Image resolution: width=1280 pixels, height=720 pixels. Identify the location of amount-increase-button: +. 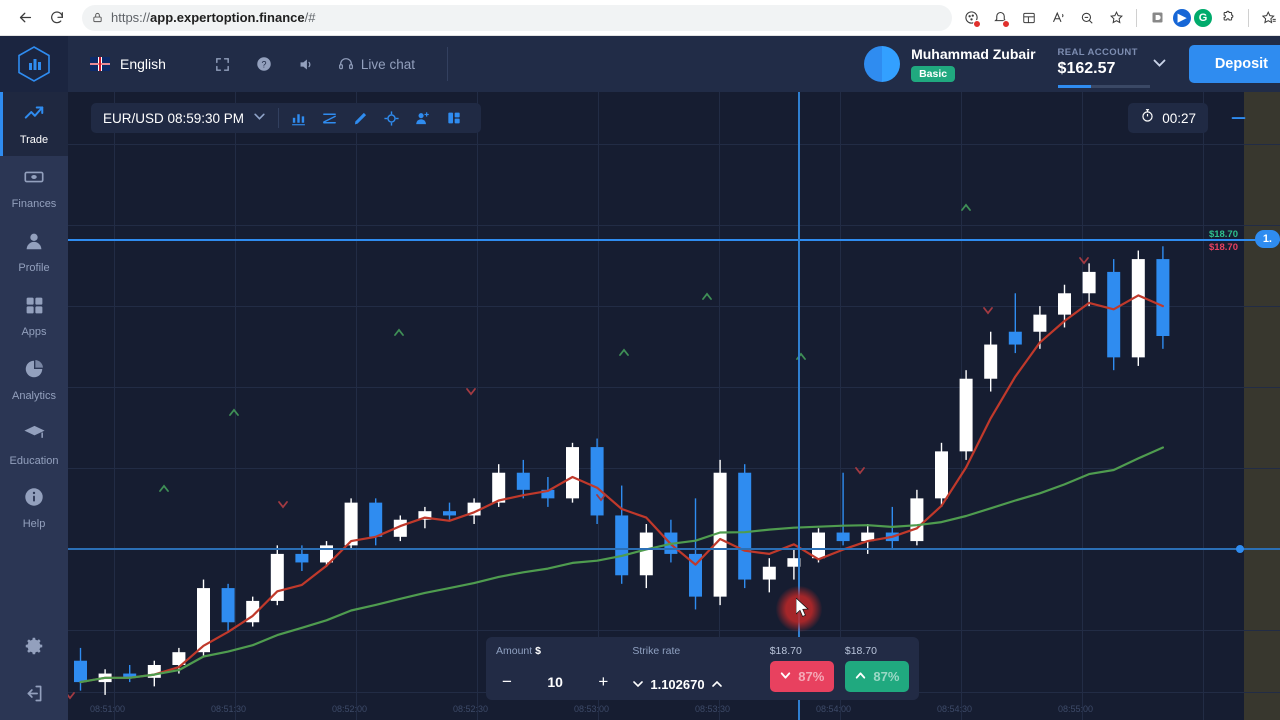
(603, 682).